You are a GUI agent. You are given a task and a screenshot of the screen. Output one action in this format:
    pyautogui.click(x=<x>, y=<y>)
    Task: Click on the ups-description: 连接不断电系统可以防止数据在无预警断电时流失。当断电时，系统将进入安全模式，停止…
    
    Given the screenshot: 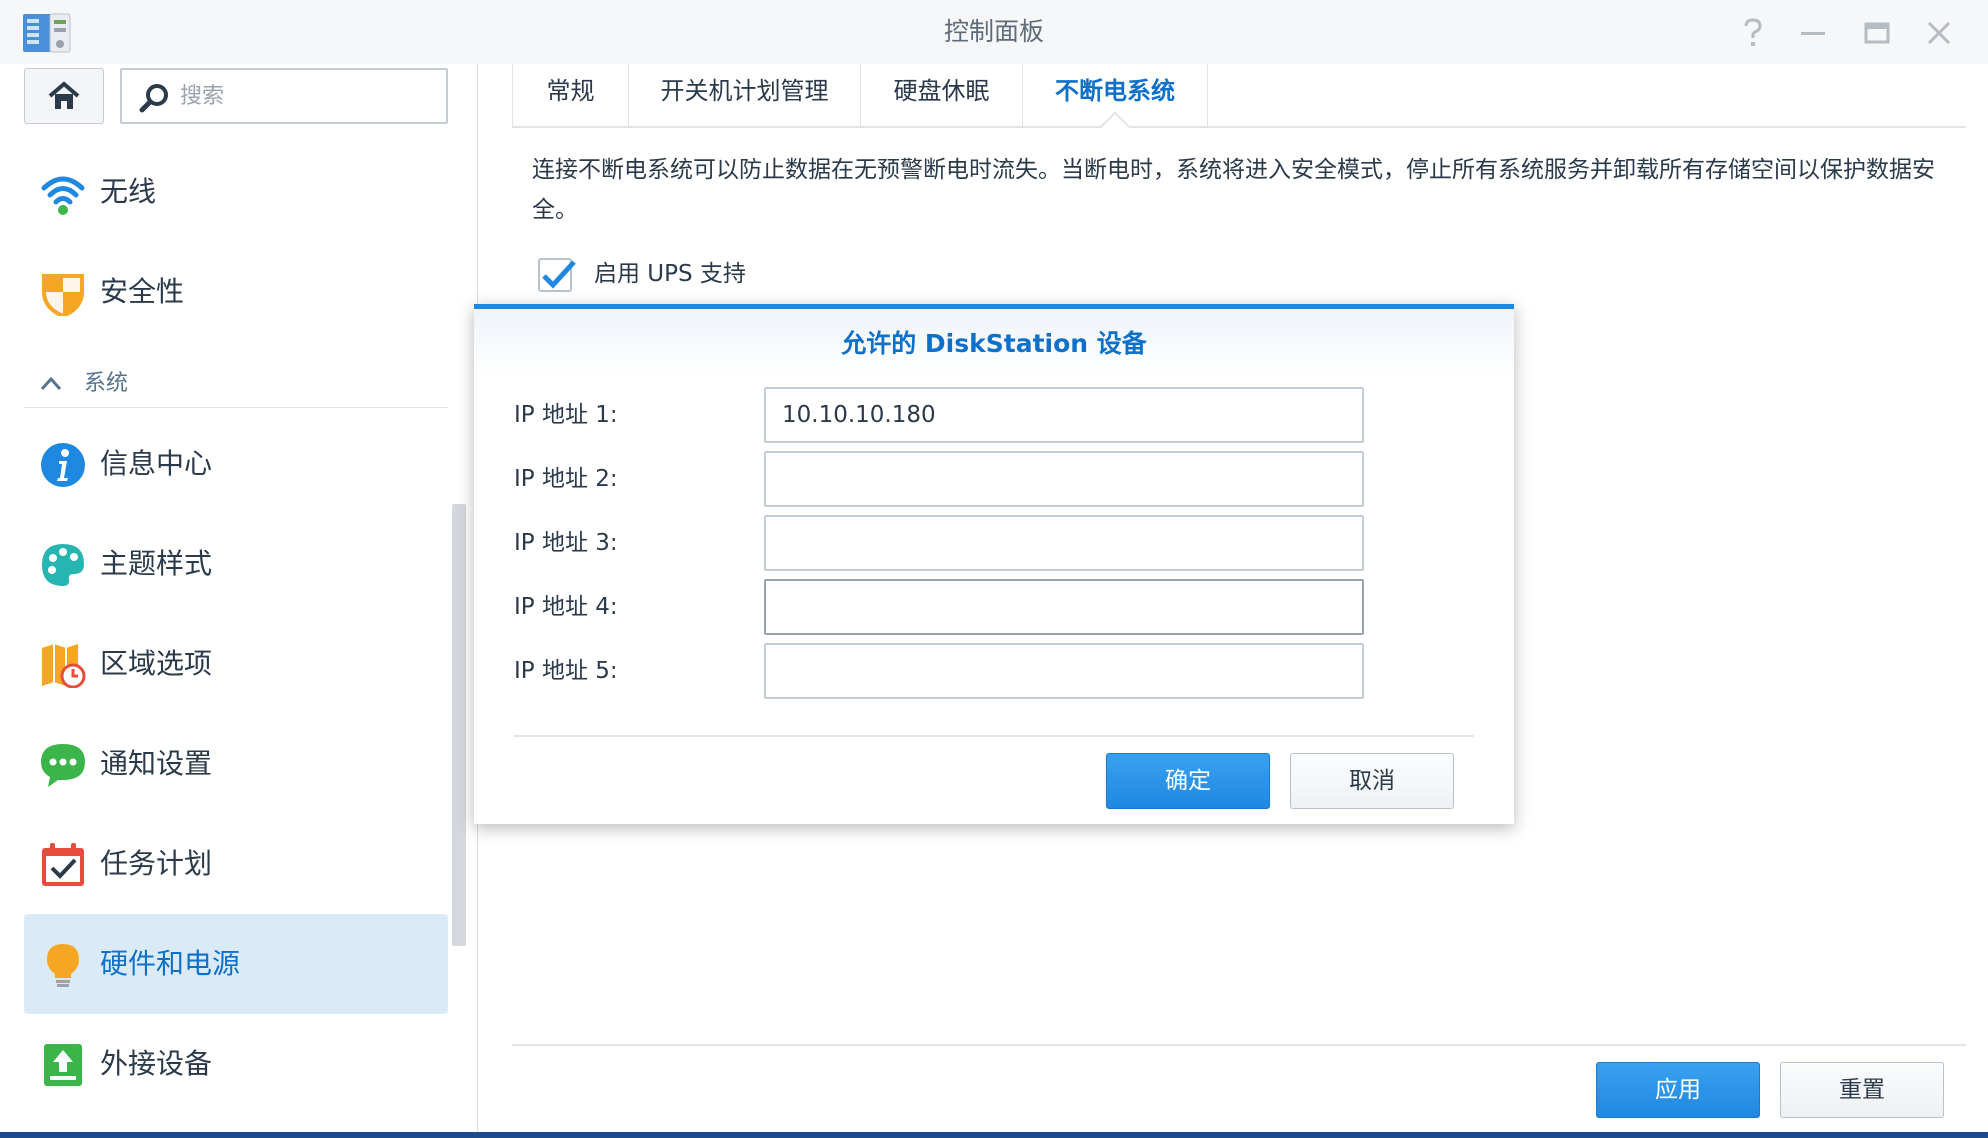 What is the action you would take?
    pyautogui.click(x=1233, y=190)
    